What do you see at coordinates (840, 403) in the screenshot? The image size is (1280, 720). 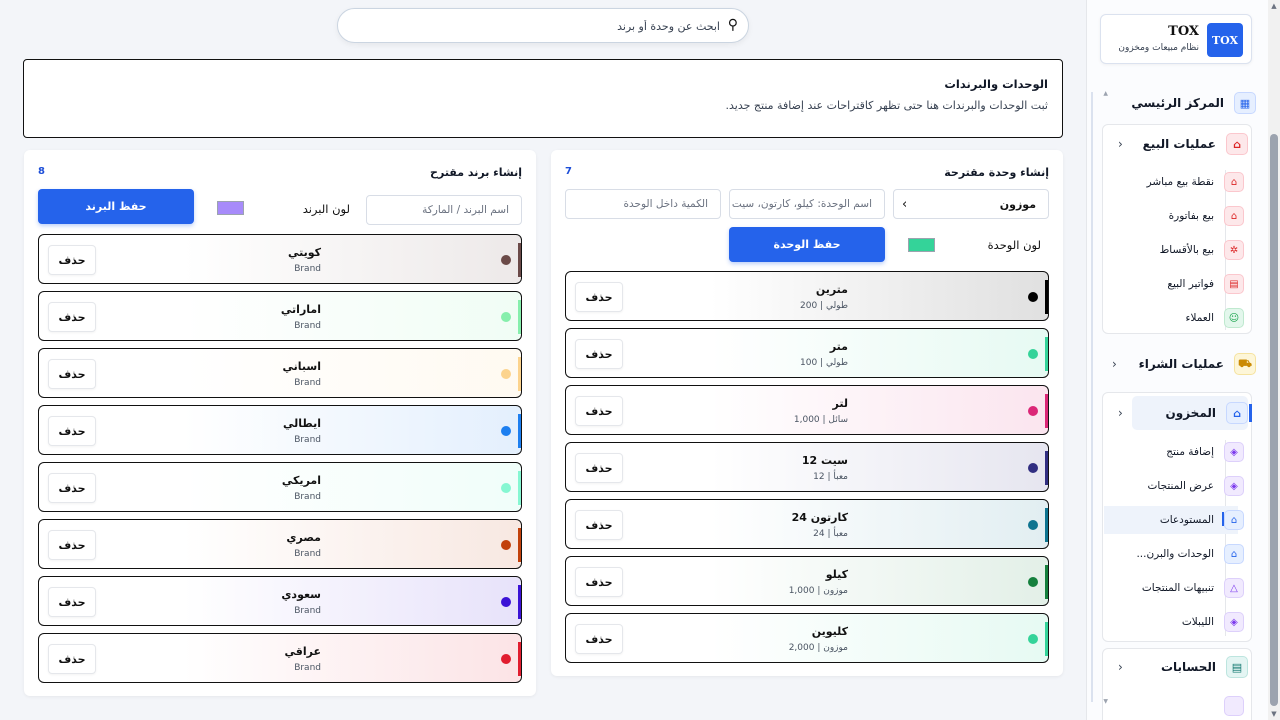 I see `row-name: لتر` at bounding box center [840, 403].